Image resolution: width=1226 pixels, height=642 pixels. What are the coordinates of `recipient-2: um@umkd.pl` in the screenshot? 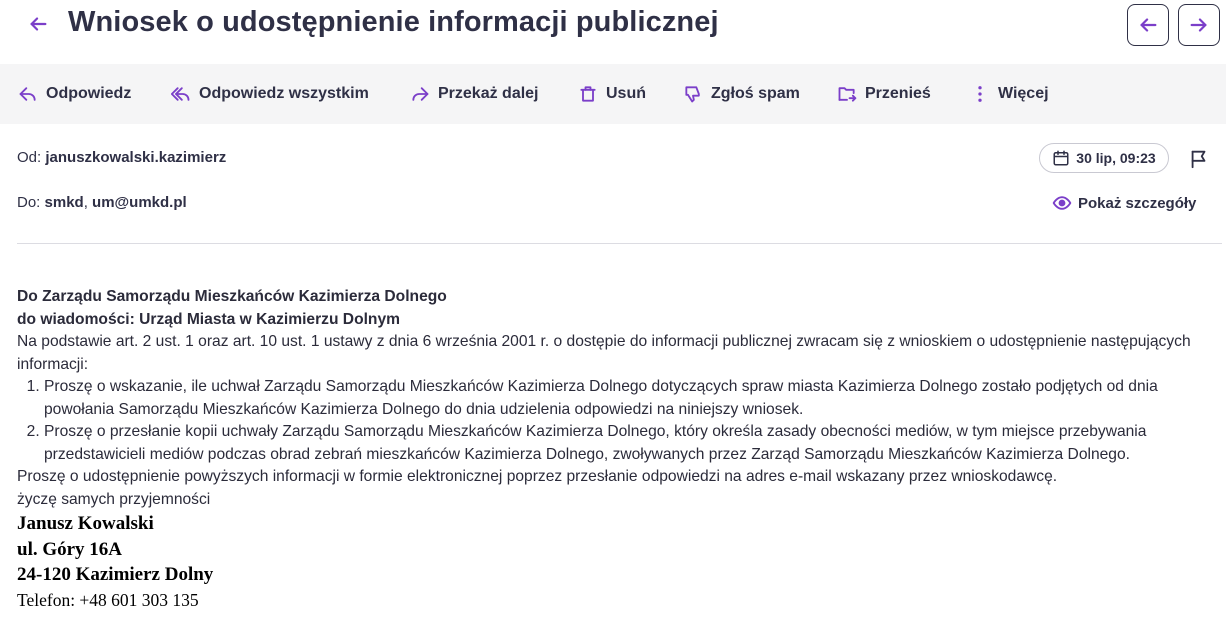 It's located at (139, 202).